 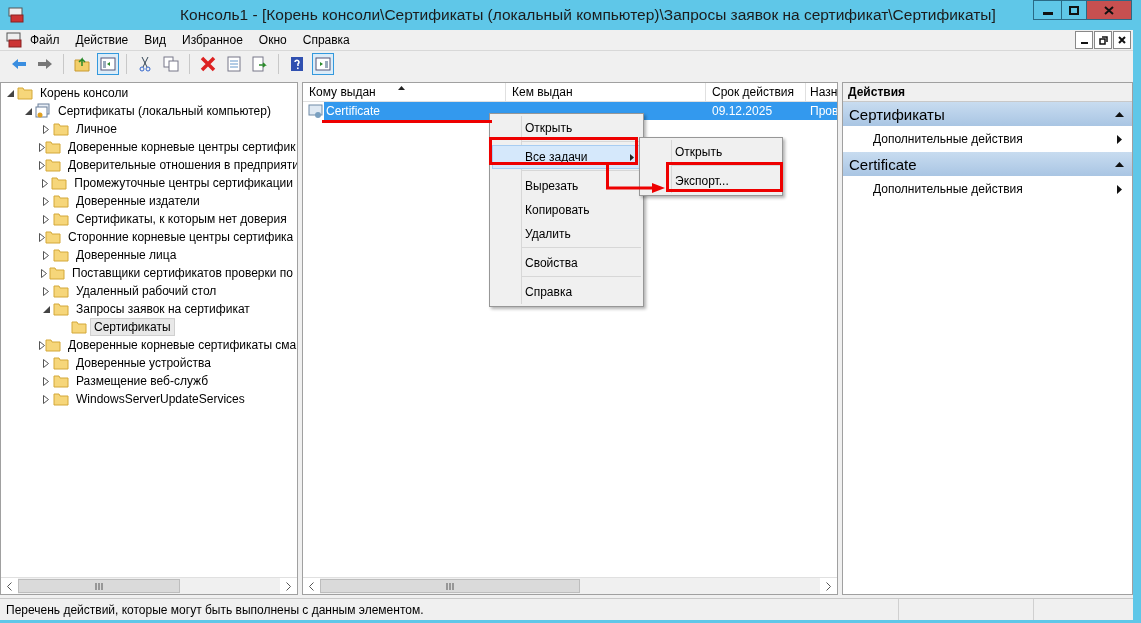 What do you see at coordinates (883, 164) in the screenshot?
I see `section-title: Certificate` at bounding box center [883, 164].